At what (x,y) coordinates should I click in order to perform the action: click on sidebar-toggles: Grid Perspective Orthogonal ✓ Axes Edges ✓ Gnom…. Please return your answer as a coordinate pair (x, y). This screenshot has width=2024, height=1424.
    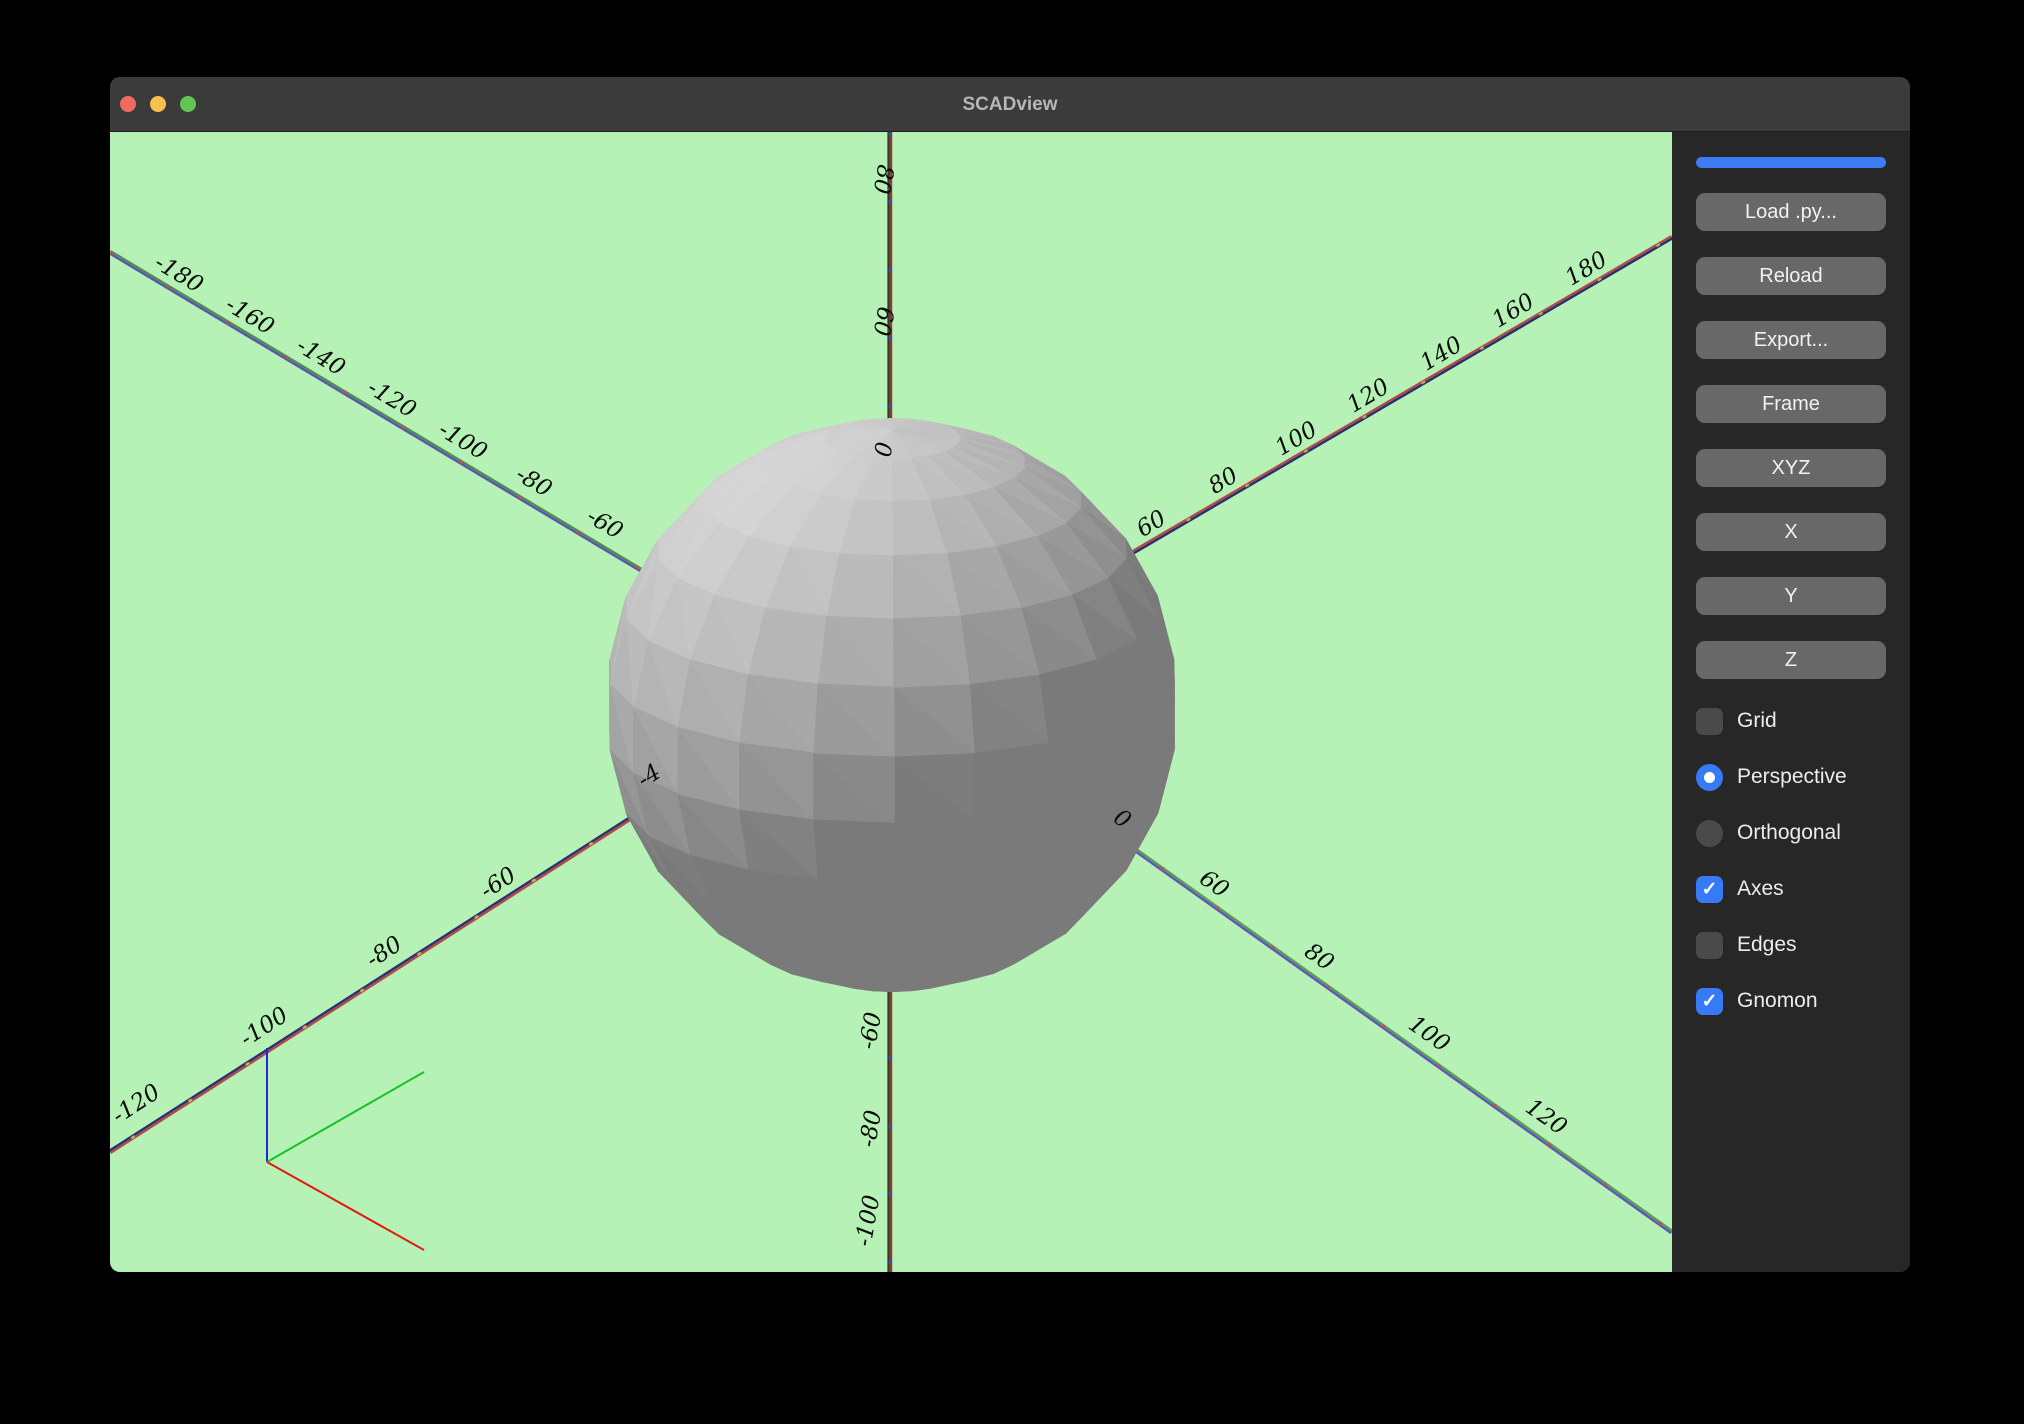
    Looking at the image, I should click on (1791, 861).